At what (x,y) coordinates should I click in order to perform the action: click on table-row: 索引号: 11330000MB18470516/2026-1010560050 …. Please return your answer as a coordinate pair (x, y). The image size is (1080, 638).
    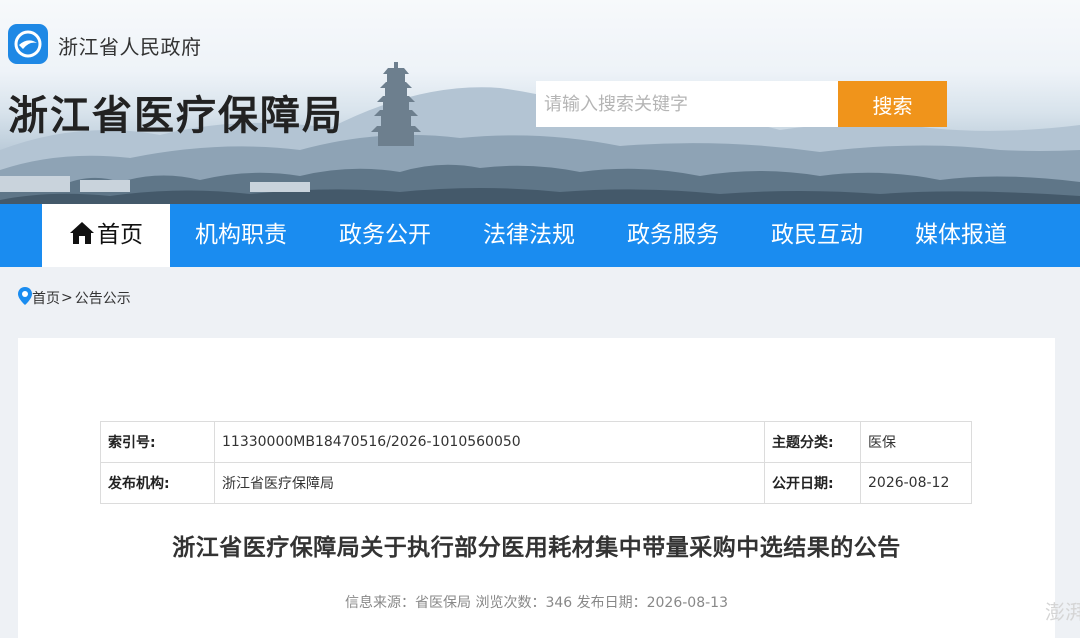
    Looking at the image, I should click on (536, 442).